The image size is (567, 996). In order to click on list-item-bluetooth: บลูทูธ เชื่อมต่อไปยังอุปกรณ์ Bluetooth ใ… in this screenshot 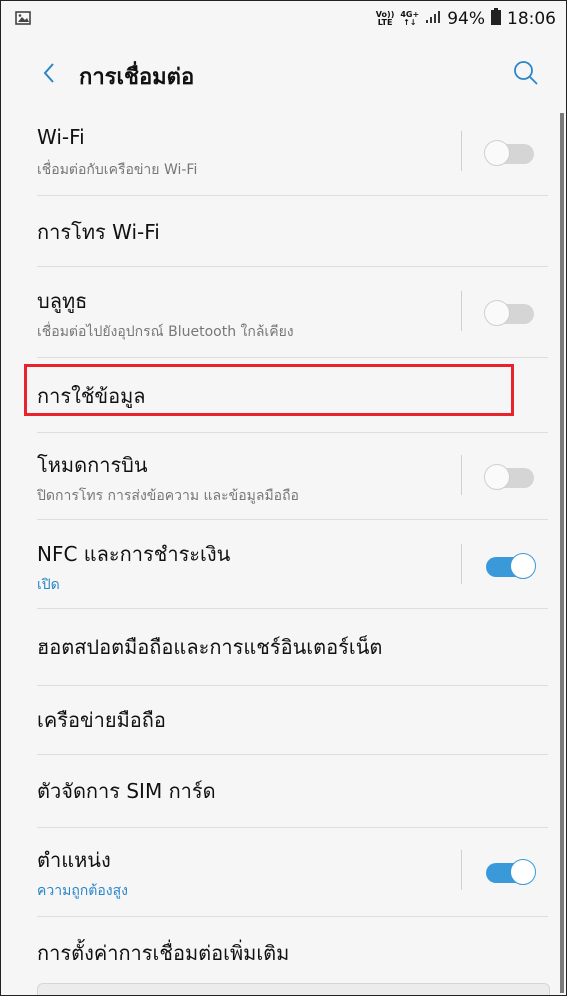, I will do `click(292, 312)`.